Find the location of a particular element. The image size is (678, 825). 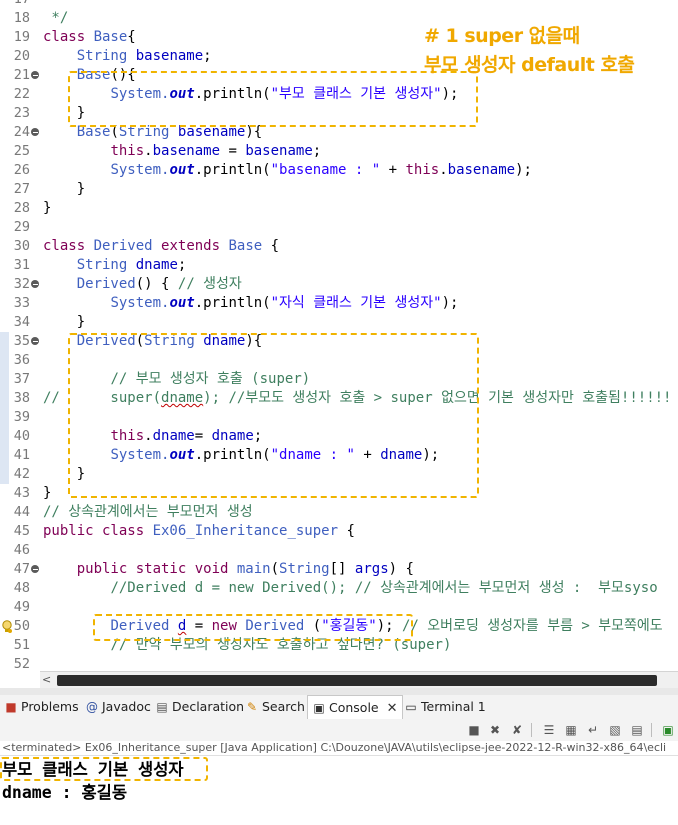

terminal-icon: ▭ is located at coordinates (411, 707).